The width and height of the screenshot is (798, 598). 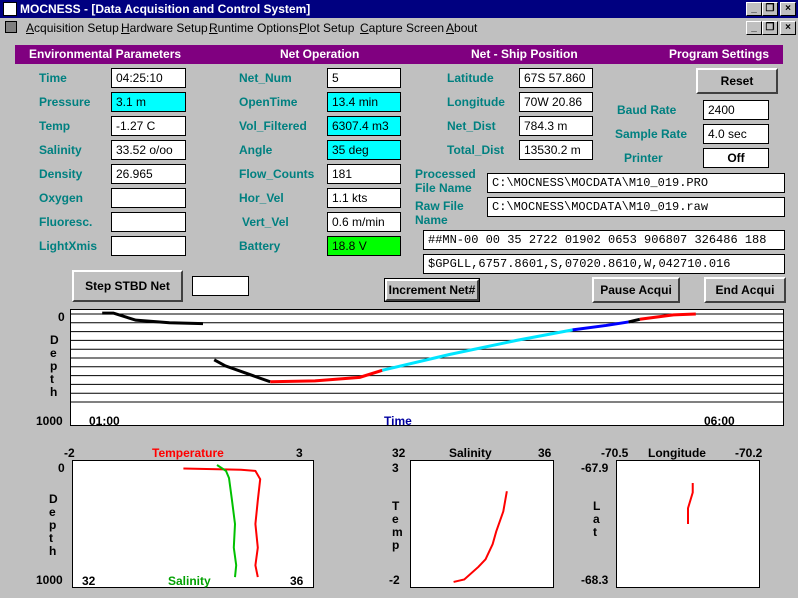 What do you see at coordinates (476, 102) in the screenshot?
I see `longitude-label: Longitude` at bounding box center [476, 102].